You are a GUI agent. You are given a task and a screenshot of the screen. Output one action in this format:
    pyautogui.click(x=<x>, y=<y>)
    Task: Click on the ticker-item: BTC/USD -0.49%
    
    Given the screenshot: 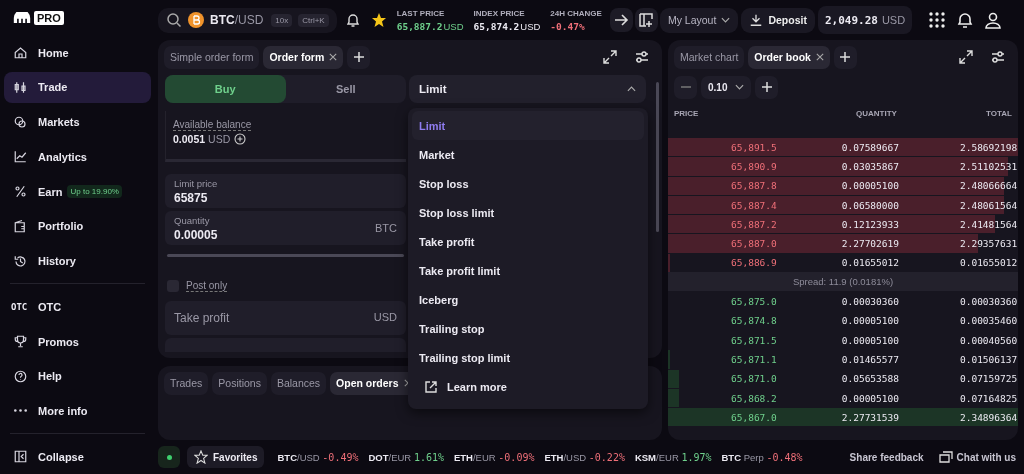 What is the action you would take?
    pyautogui.click(x=318, y=457)
    